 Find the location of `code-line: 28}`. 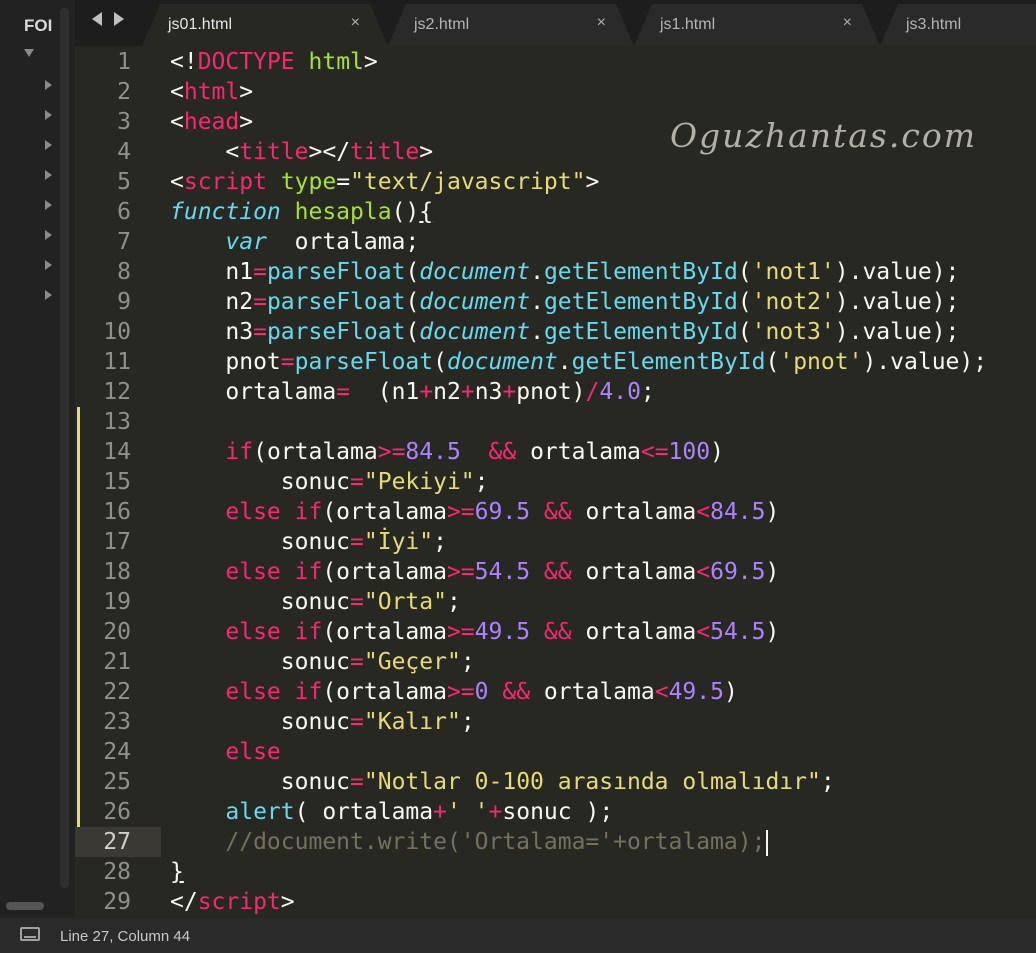

code-line: 28} is located at coordinates (555, 872).